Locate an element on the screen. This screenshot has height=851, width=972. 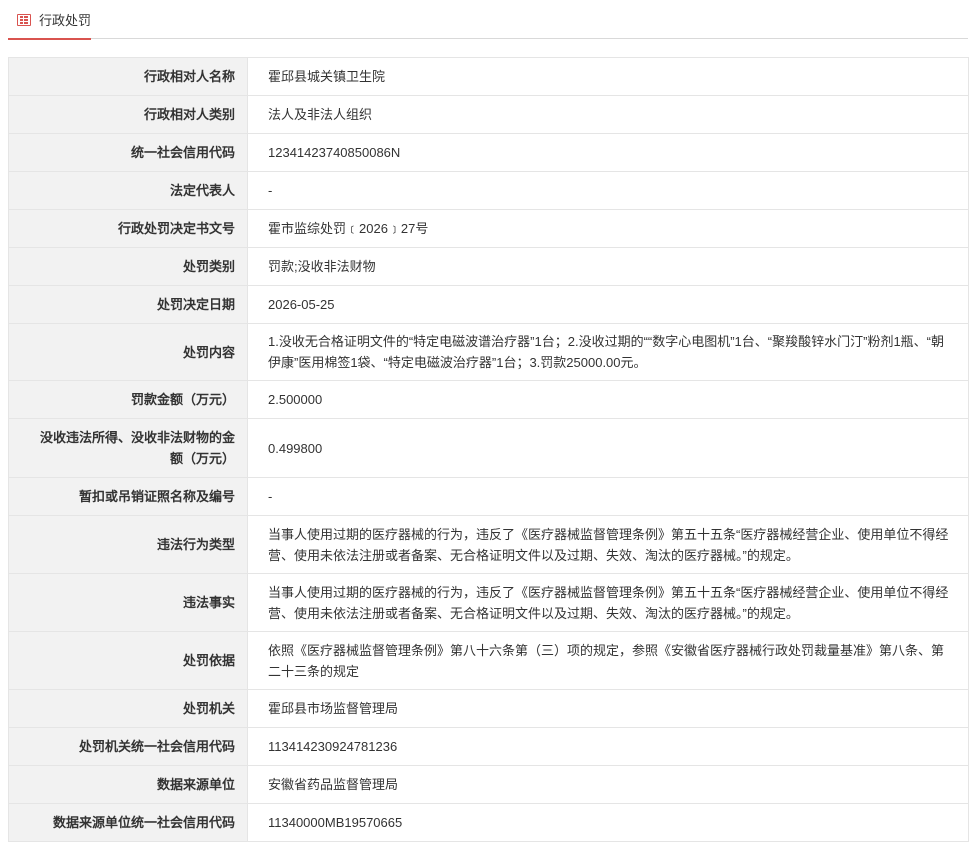
field-label: 数据来源单位 is located at coordinates (128, 784).